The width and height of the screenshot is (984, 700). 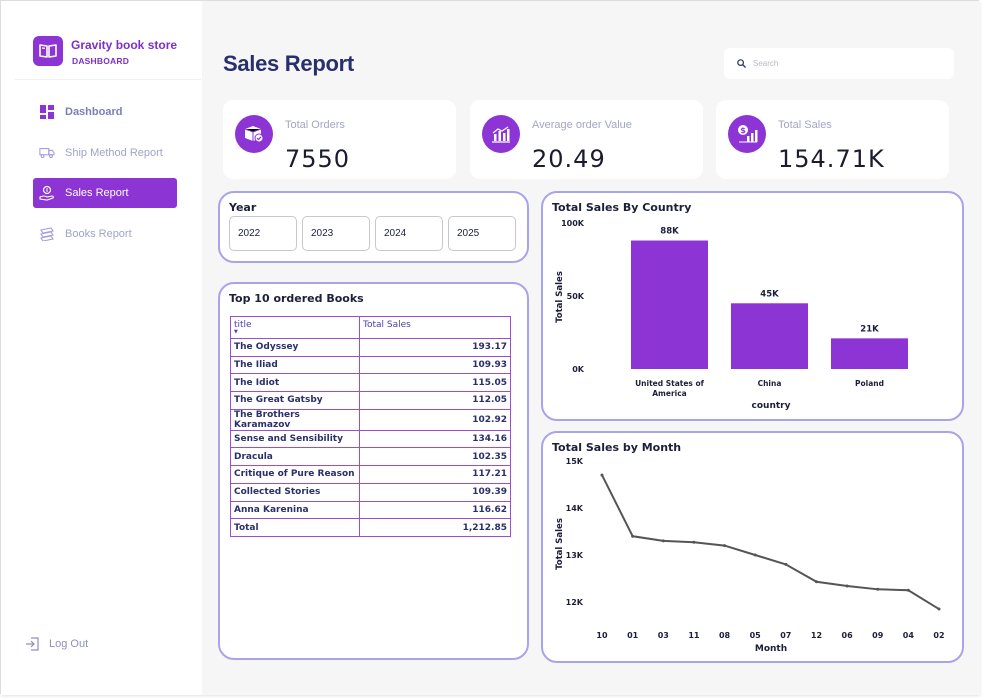 What do you see at coordinates (832, 139) in the screenshot?
I see `kpi-total-sales: $ Total Sales 154.71K` at bounding box center [832, 139].